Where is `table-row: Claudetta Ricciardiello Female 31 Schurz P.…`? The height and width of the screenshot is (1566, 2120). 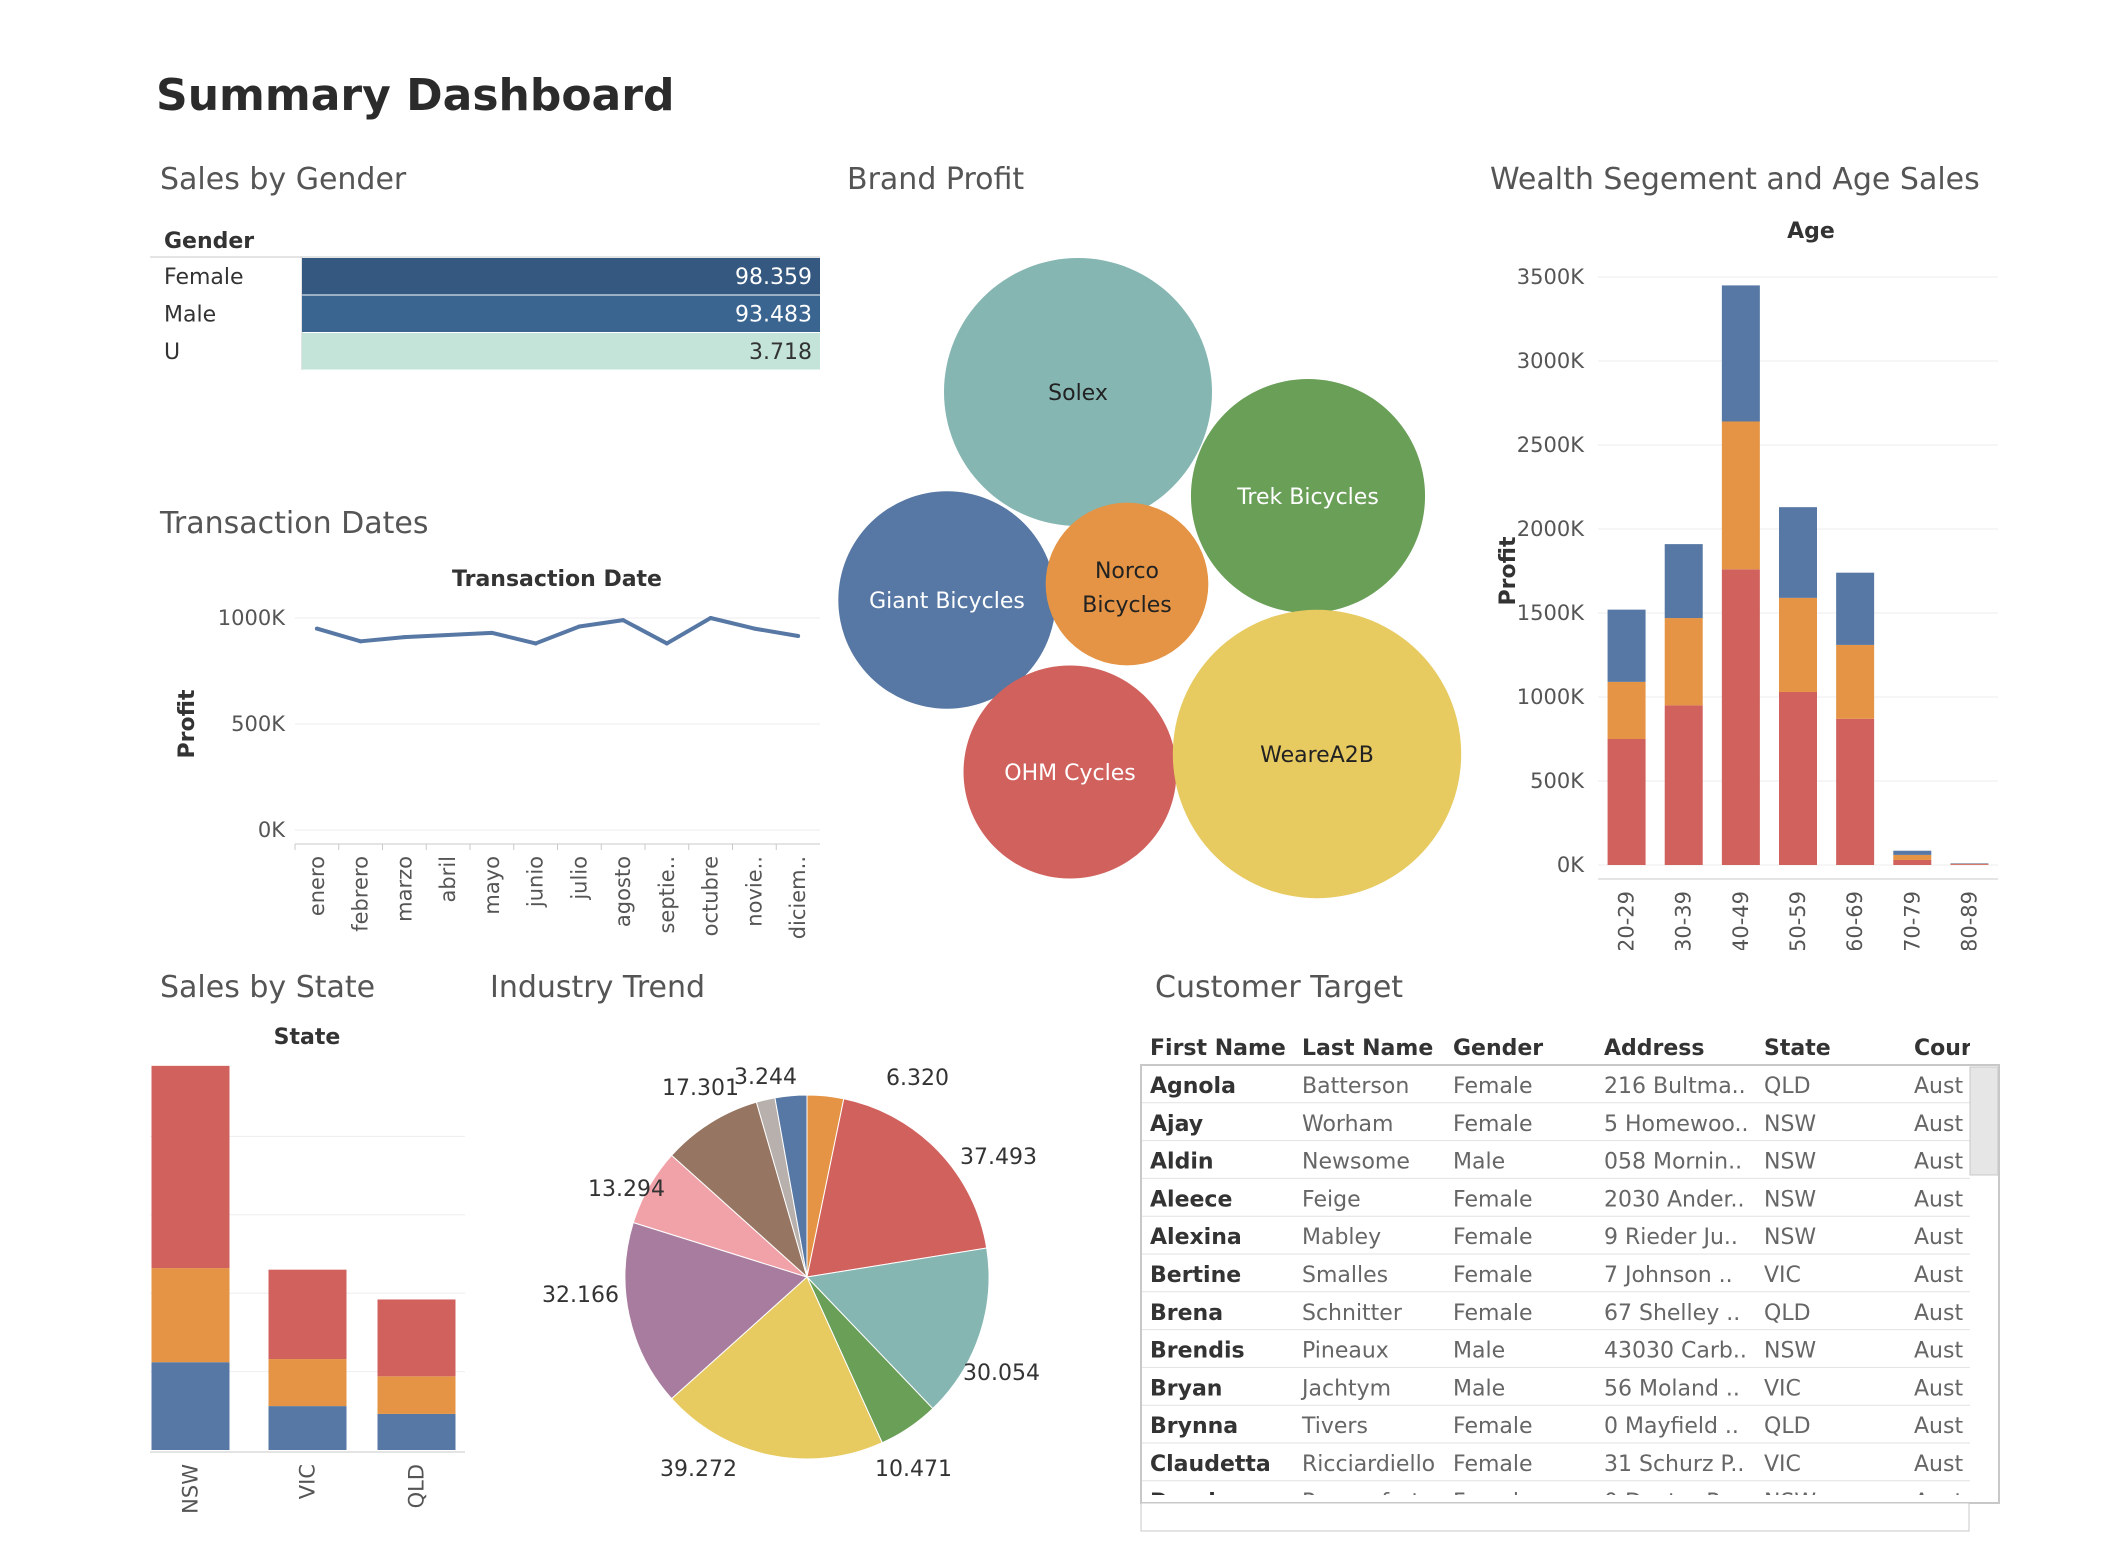
table-row: Claudetta Ricciardiello Female 31 Schurz P.… is located at coordinates (1555, 1467).